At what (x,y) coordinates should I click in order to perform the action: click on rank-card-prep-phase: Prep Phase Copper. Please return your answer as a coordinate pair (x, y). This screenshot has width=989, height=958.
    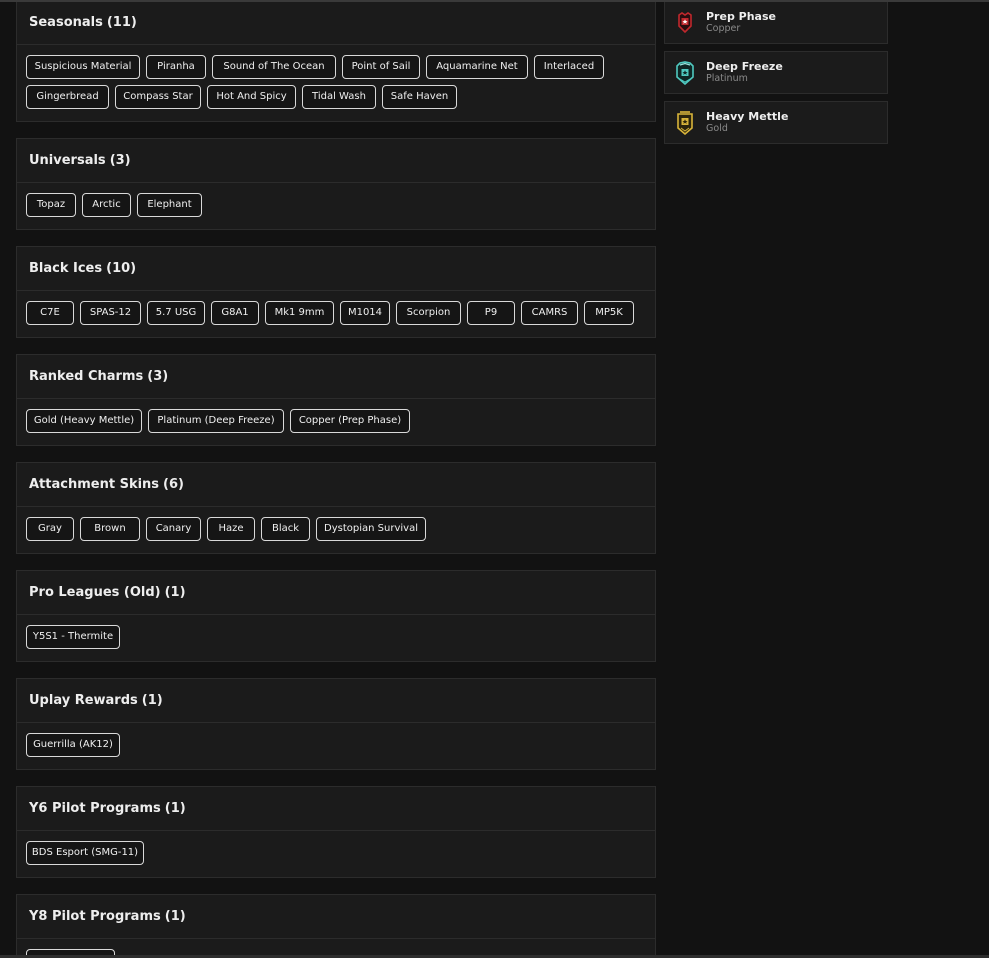
    Looking at the image, I should click on (776, 23).